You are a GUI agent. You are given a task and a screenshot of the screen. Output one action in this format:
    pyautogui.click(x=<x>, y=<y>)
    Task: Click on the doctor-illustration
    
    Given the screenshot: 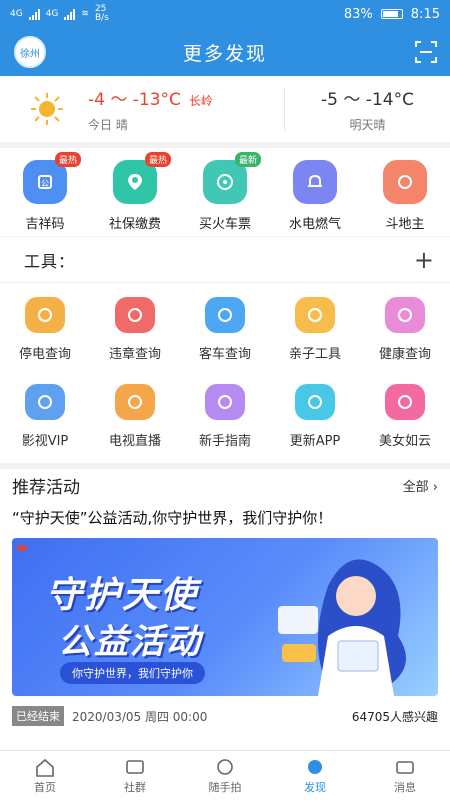 What is the action you would take?
    pyautogui.click(x=342, y=627)
    